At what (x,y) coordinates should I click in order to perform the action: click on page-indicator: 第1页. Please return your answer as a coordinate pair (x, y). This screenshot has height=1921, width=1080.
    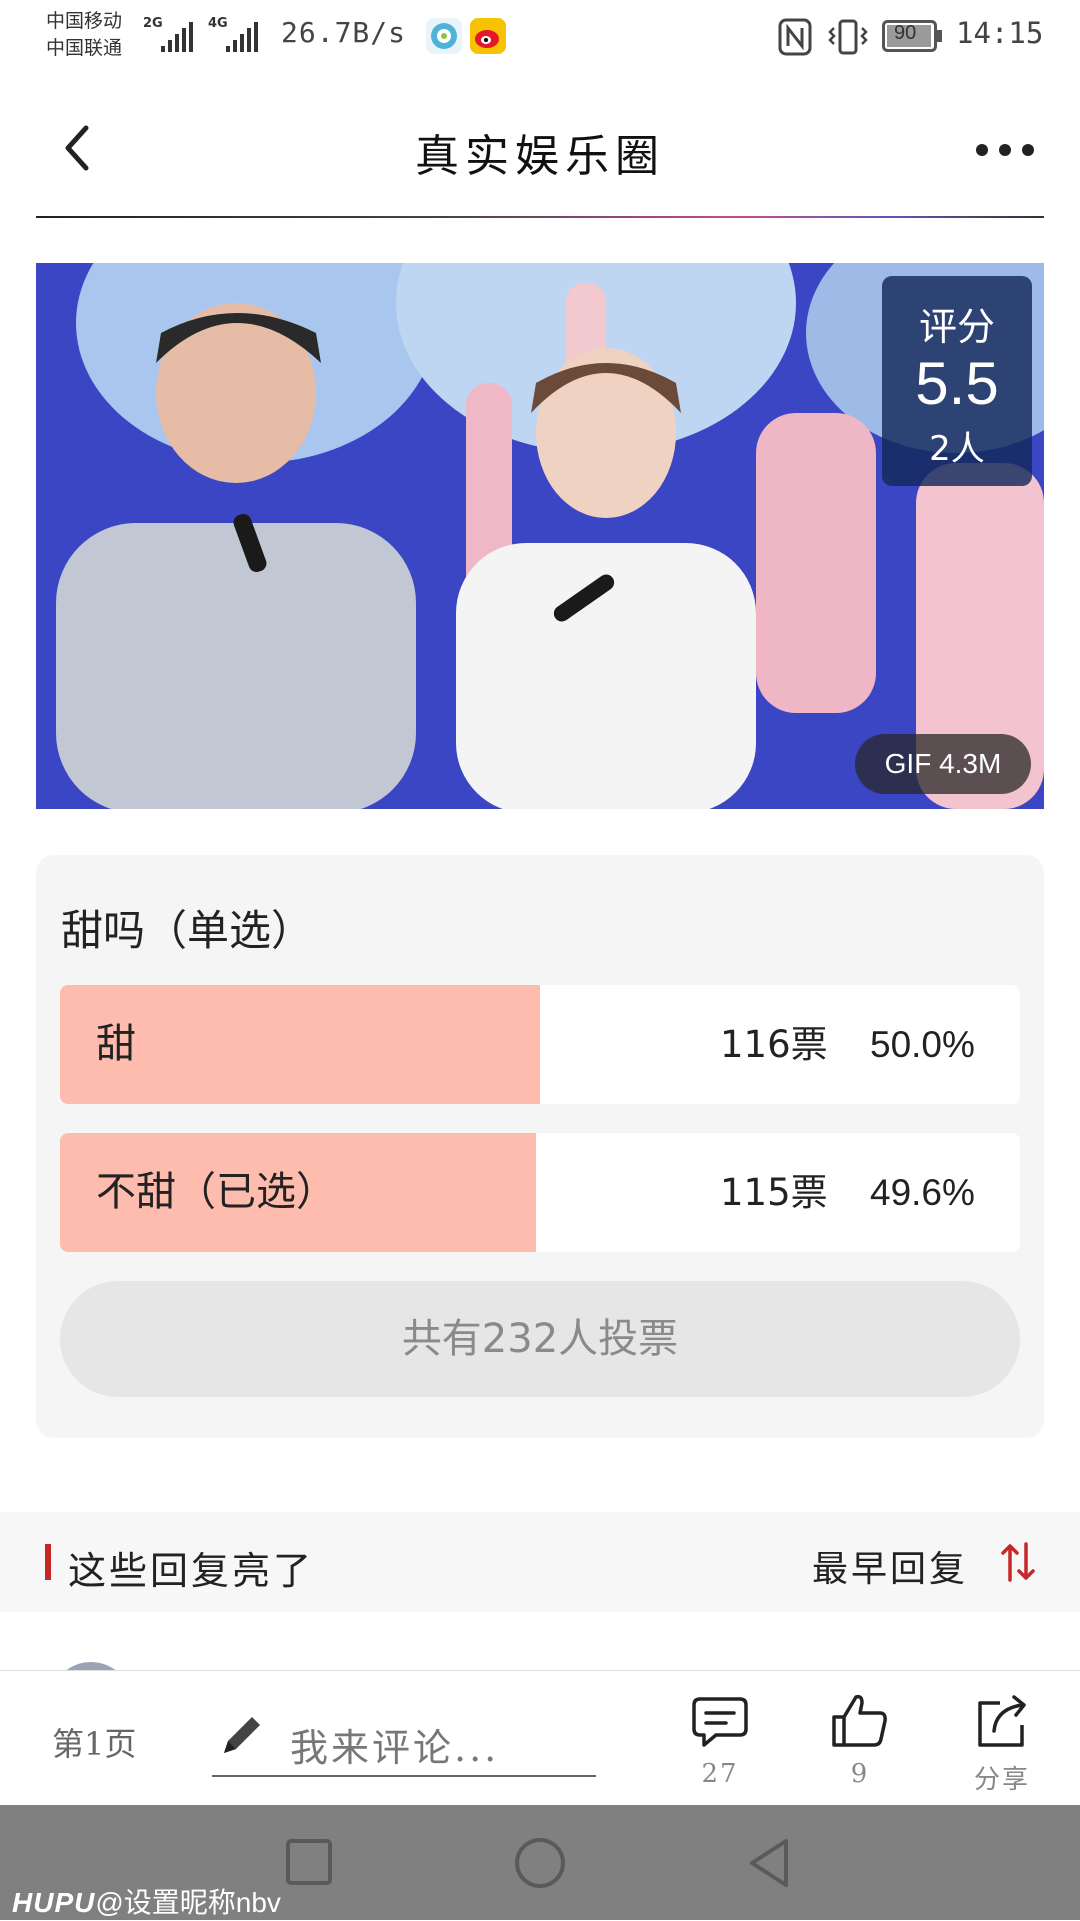
    Looking at the image, I should click on (94, 1742).